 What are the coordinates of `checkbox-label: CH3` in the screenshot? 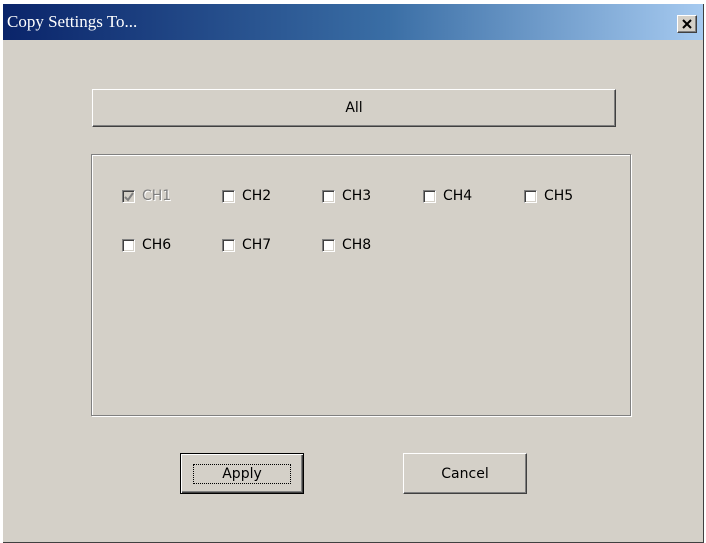 It's located at (356, 196).